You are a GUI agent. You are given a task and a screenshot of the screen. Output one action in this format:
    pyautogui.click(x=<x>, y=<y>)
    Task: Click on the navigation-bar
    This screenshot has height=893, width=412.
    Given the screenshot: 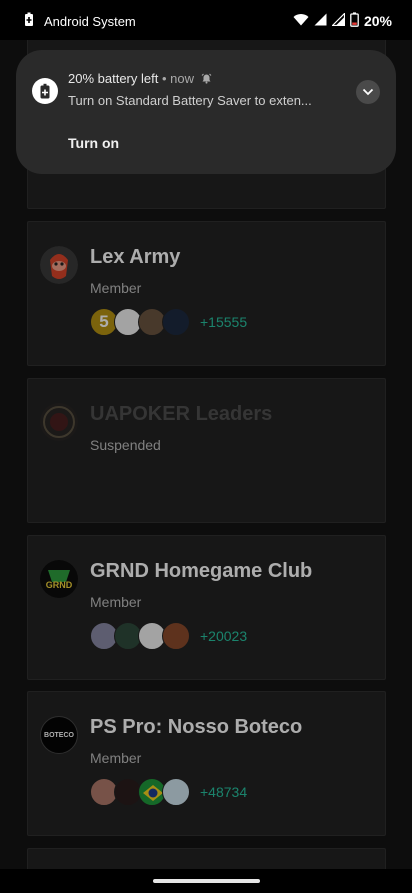 What is the action you would take?
    pyautogui.click(x=206, y=881)
    